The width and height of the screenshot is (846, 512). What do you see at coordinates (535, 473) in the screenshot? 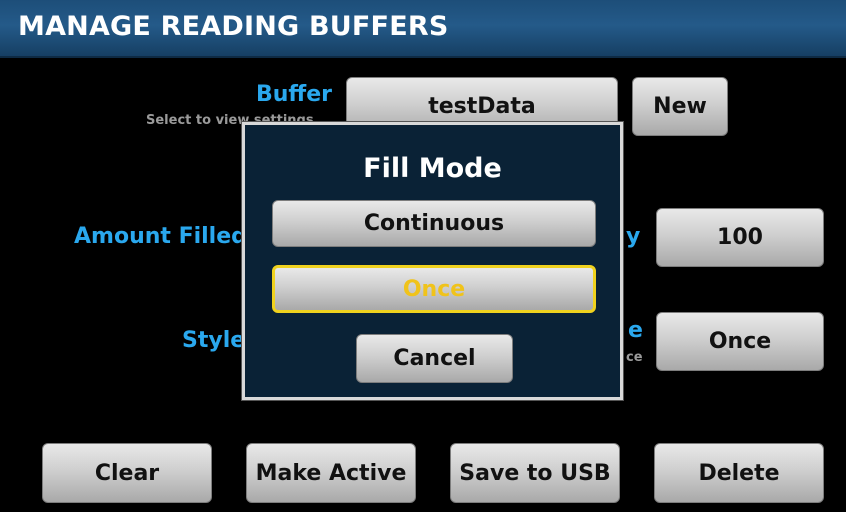
I see `save-to-usb-button: Save to USB` at bounding box center [535, 473].